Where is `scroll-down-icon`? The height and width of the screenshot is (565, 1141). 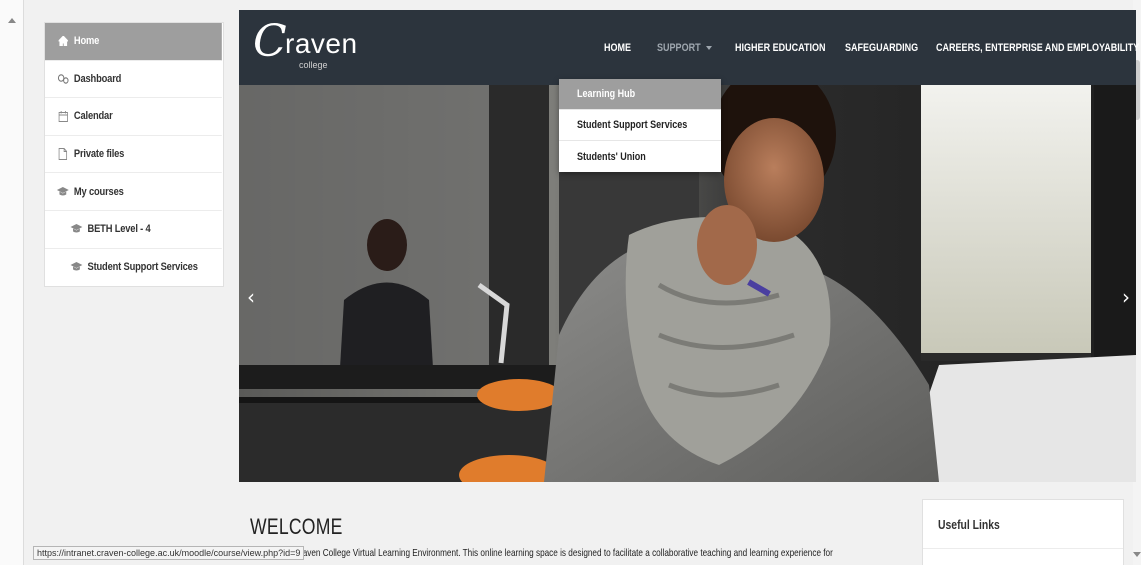 scroll-down-icon is located at coordinates (1137, 554).